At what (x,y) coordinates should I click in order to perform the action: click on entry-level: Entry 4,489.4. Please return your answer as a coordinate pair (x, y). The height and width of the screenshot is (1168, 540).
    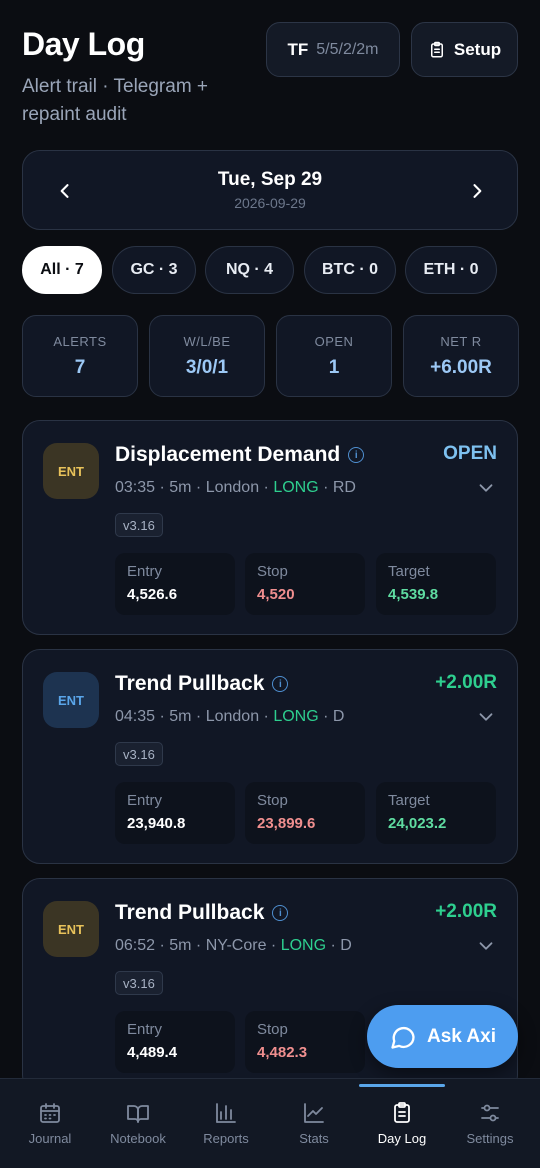
    Looking at the image, I should click on (175, 1042).